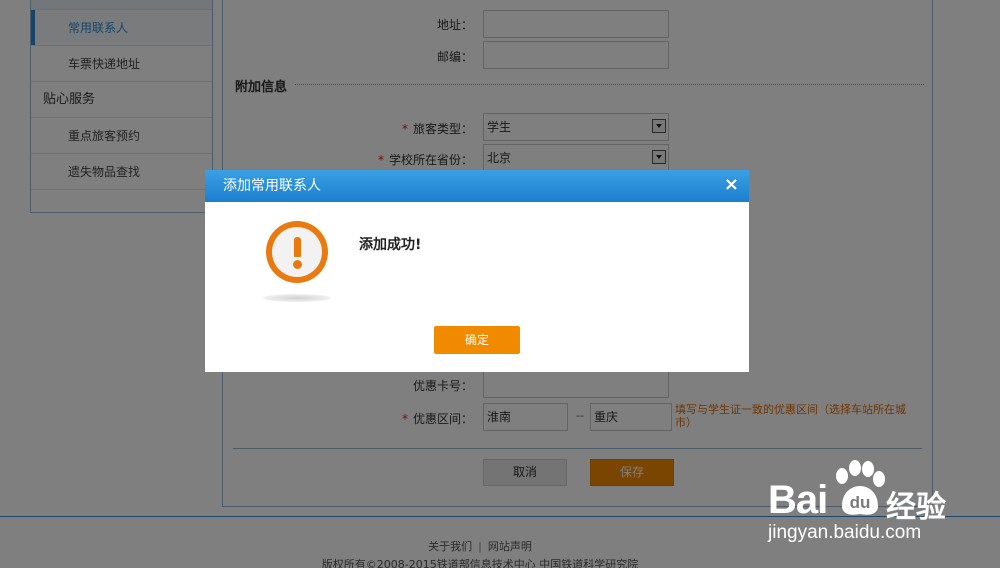 Image resolution: width=1000 pixels, height=568 pixels. What do you see at coordinates (798, 500) in the screenshot?
I see `watermark-brand: Bai` at bounding box center [798, 500].